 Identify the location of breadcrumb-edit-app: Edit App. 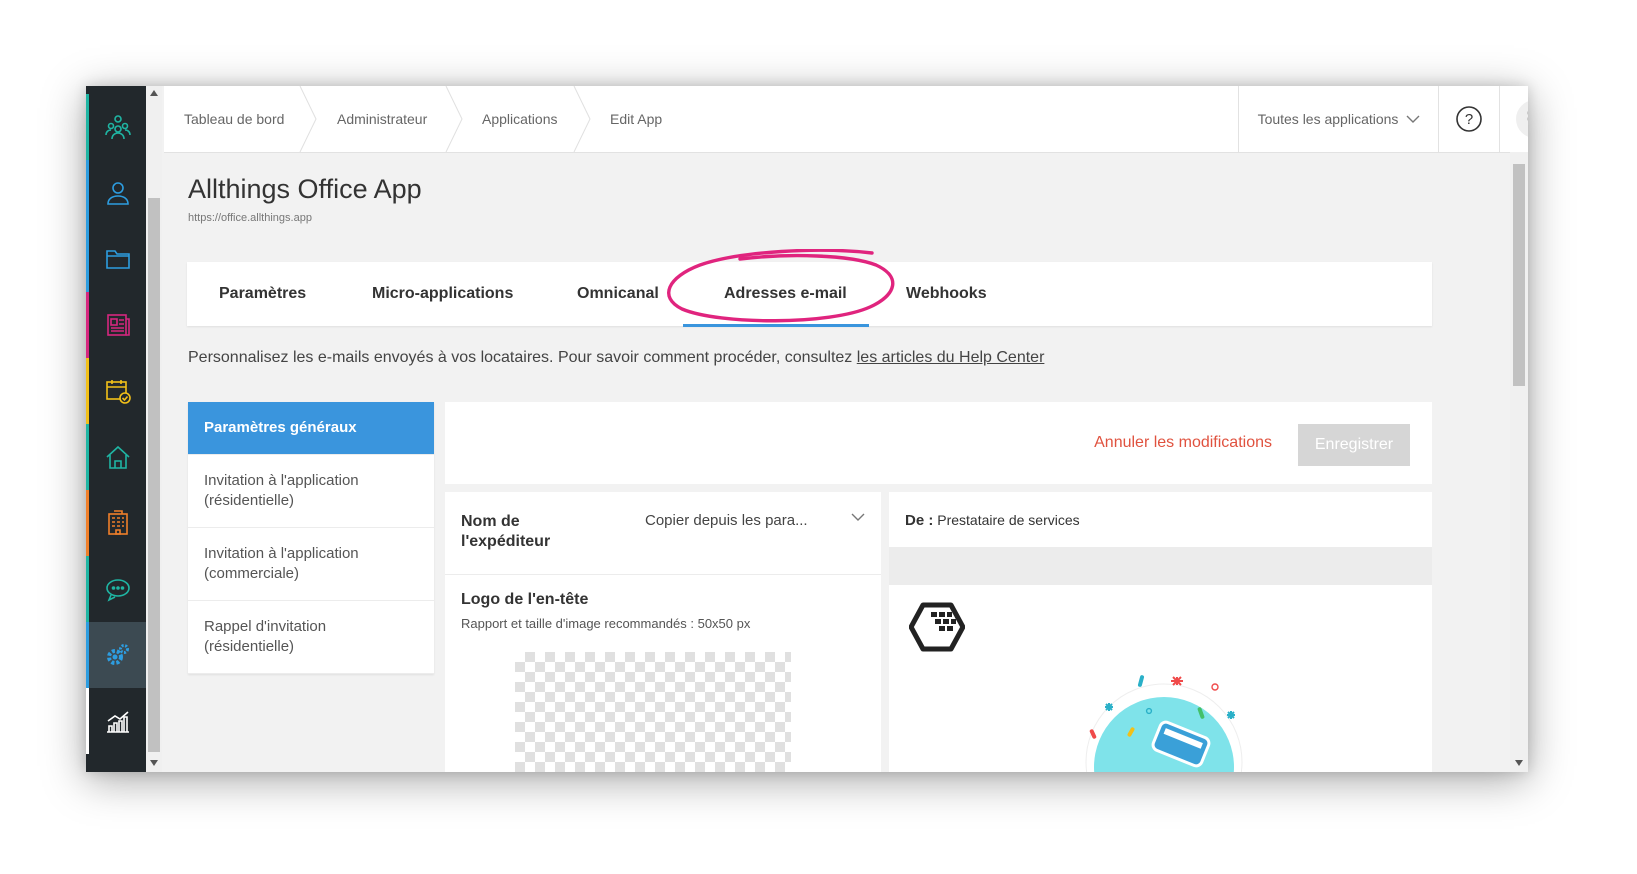
(636, 119).